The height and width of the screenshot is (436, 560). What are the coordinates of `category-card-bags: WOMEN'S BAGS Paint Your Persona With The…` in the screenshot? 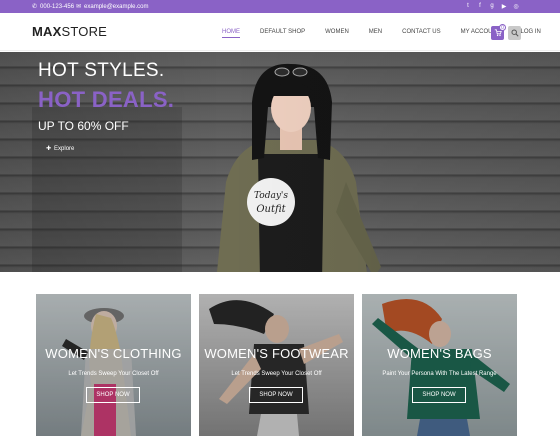 It's located at (439, 365).